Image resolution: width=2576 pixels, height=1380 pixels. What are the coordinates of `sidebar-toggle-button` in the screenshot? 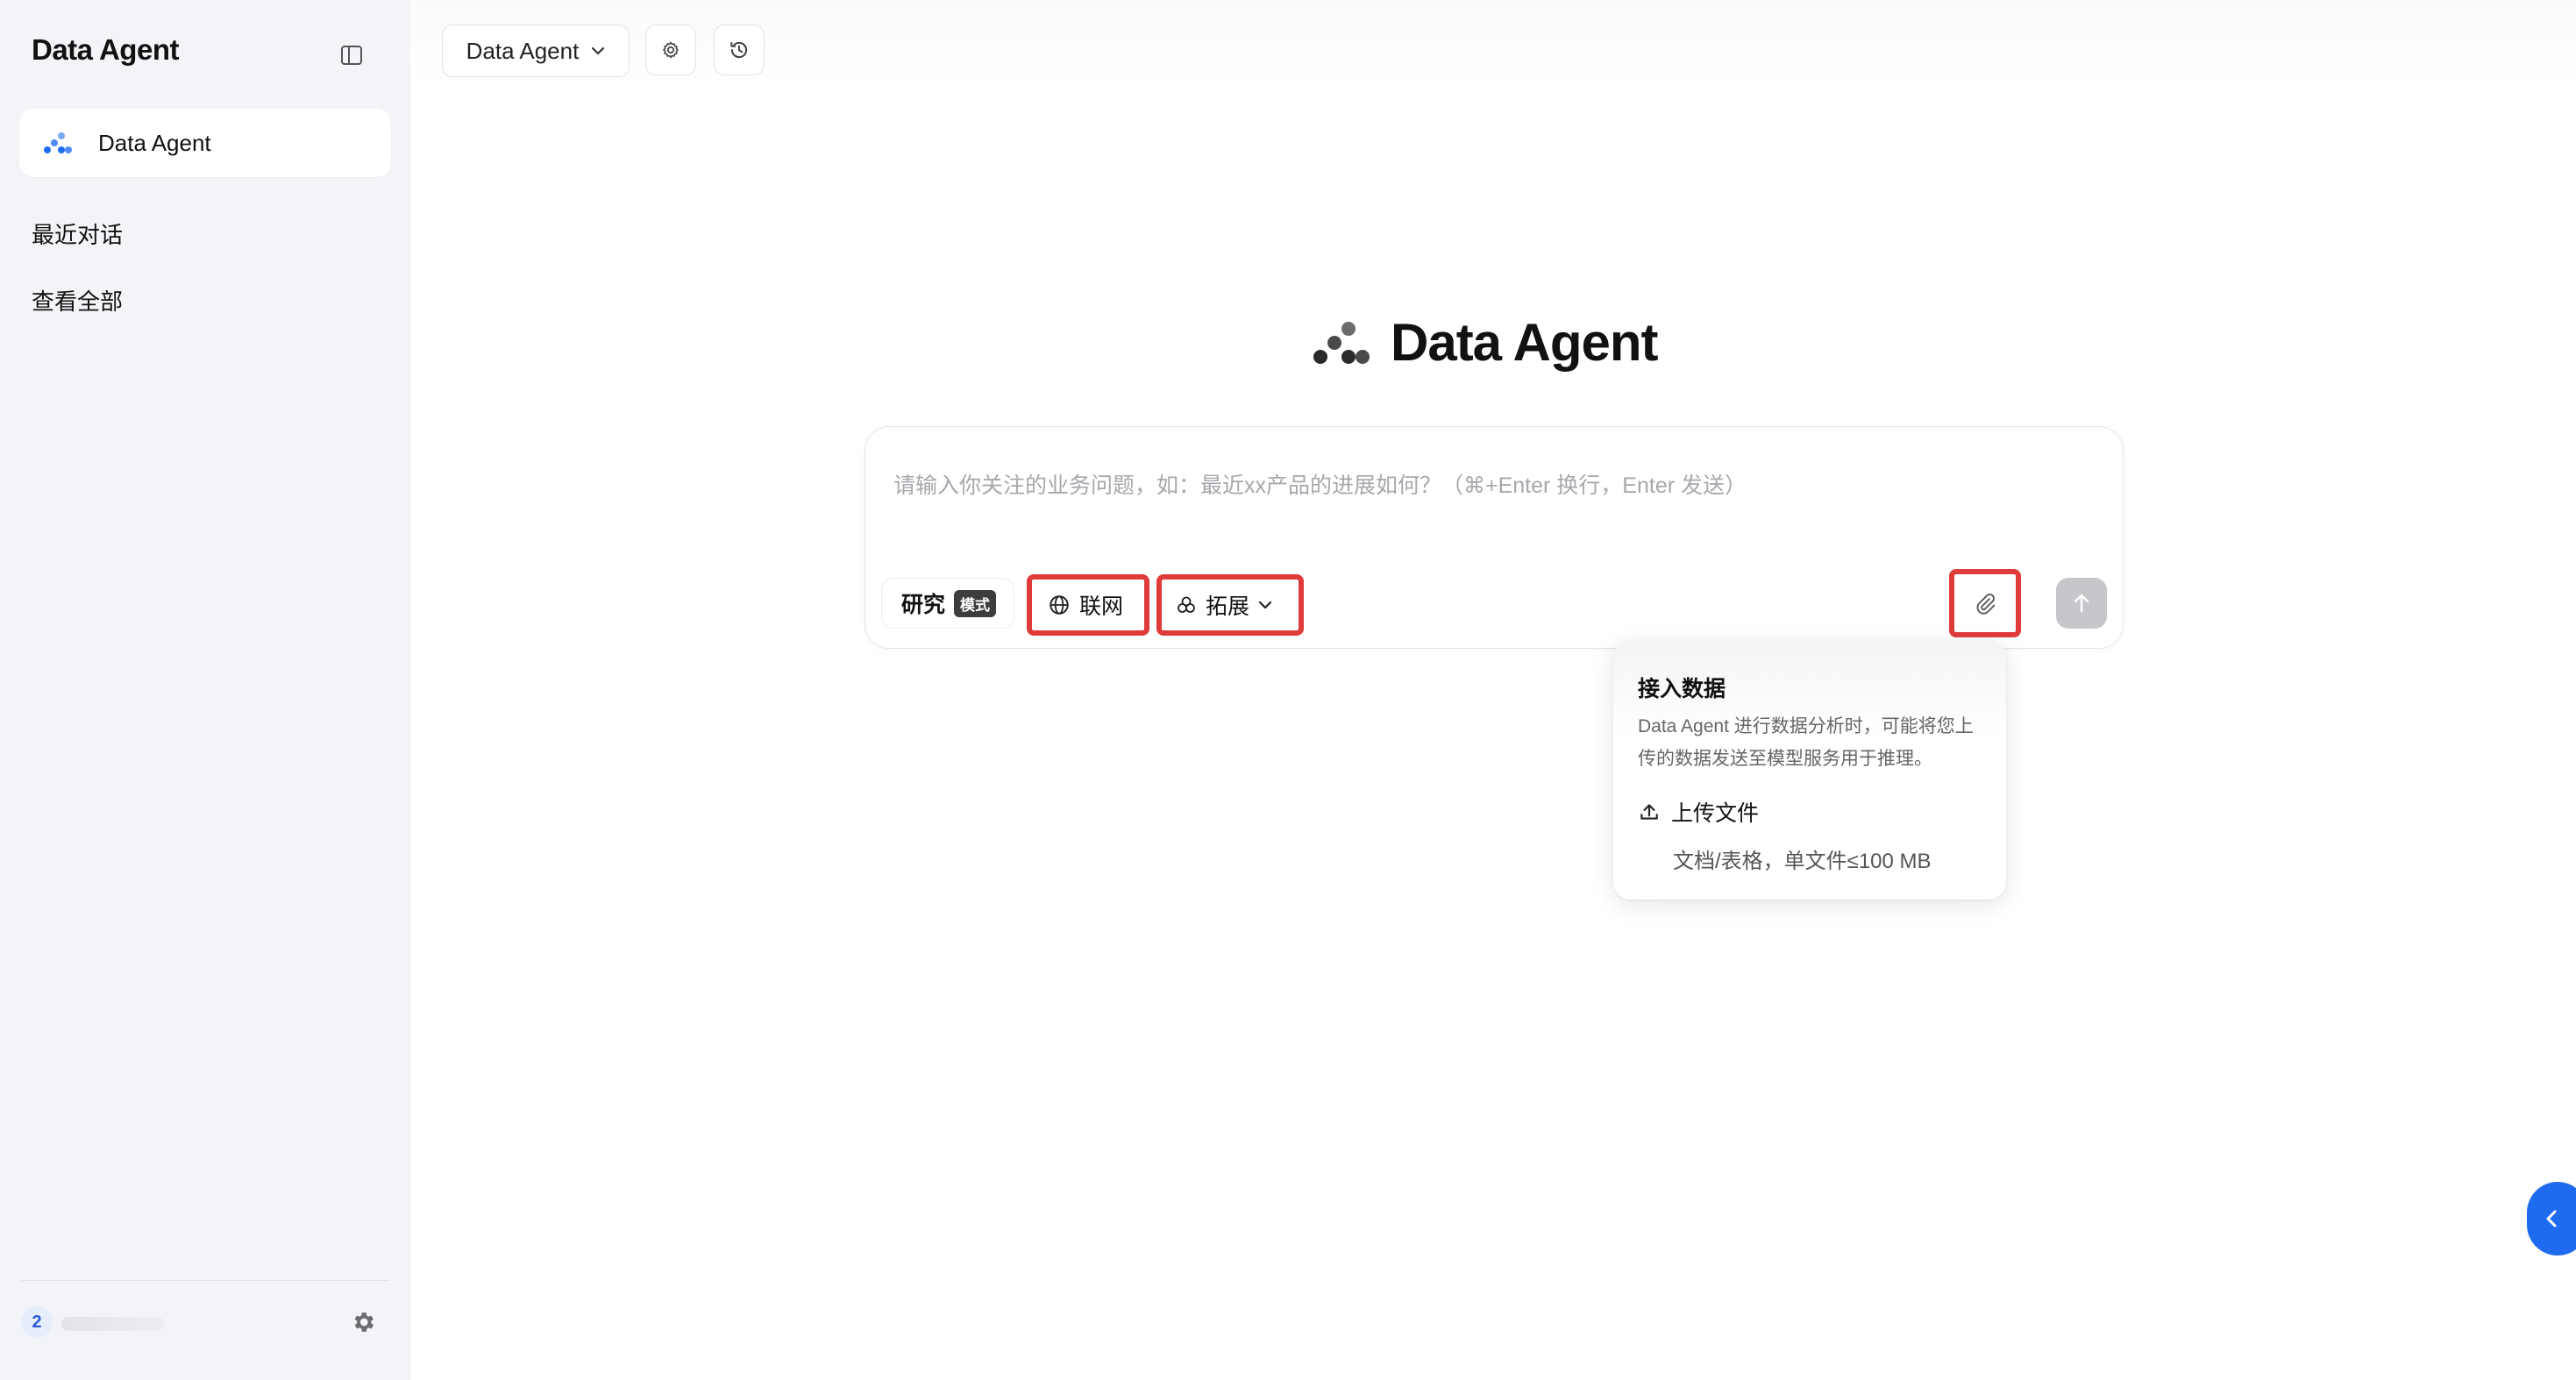 It's located at (351, 55).